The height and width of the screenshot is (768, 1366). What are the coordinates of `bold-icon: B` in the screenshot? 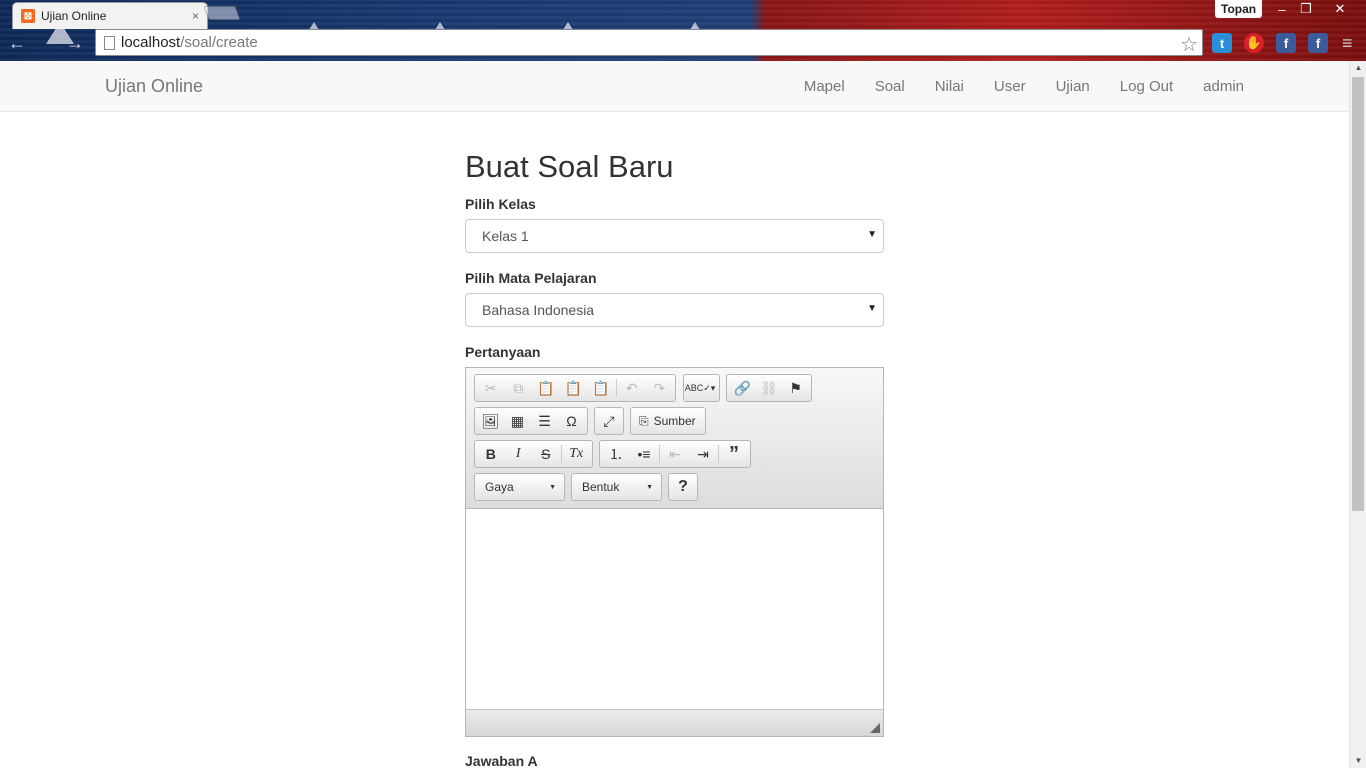 It's located at (491, 454).